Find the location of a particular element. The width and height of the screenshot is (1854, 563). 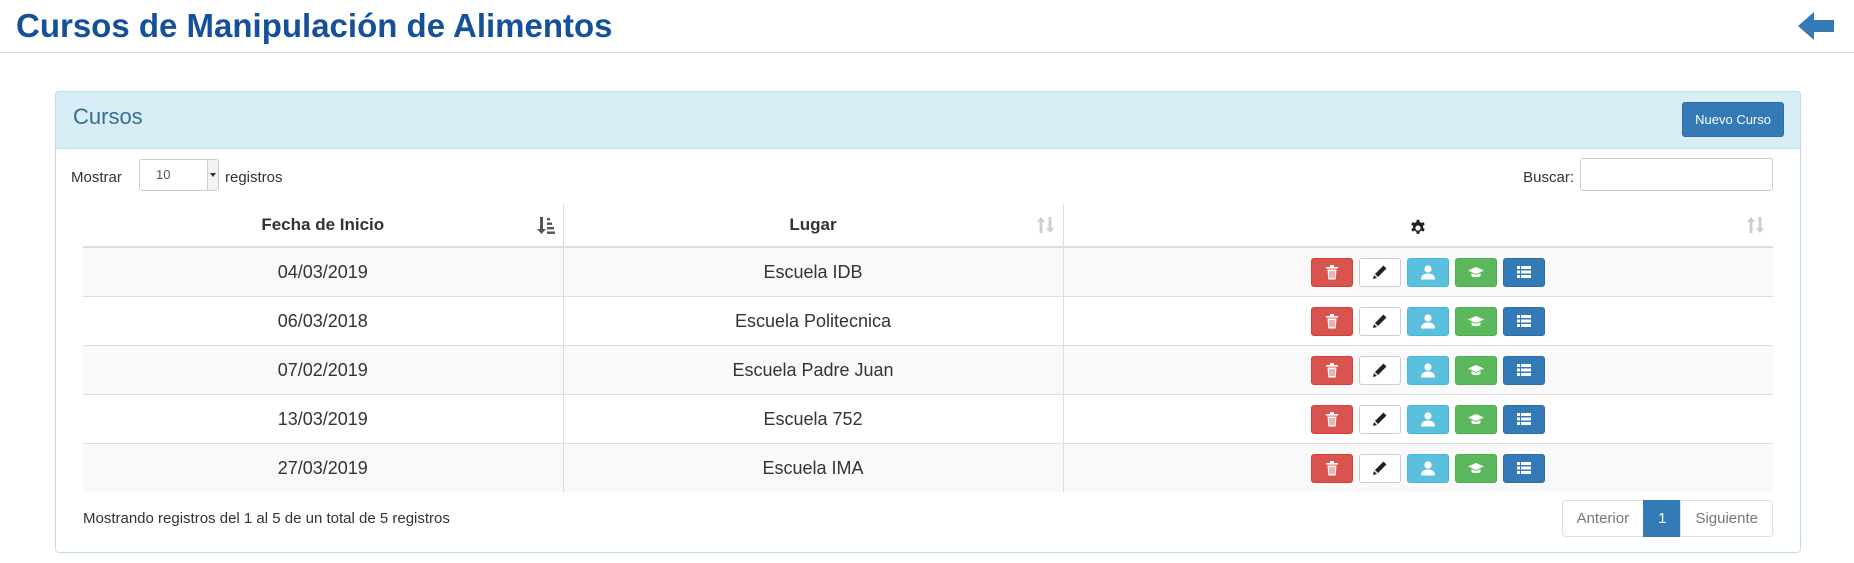

cell-fecha: 07/02/2019 is located at coordinates (323, 370).